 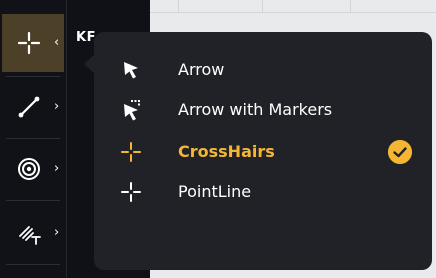 What do you see at coordinates (226, 151) in the screenshot?
I see `menu-item-label: CrossHairs` at bounding box center [226, 151].